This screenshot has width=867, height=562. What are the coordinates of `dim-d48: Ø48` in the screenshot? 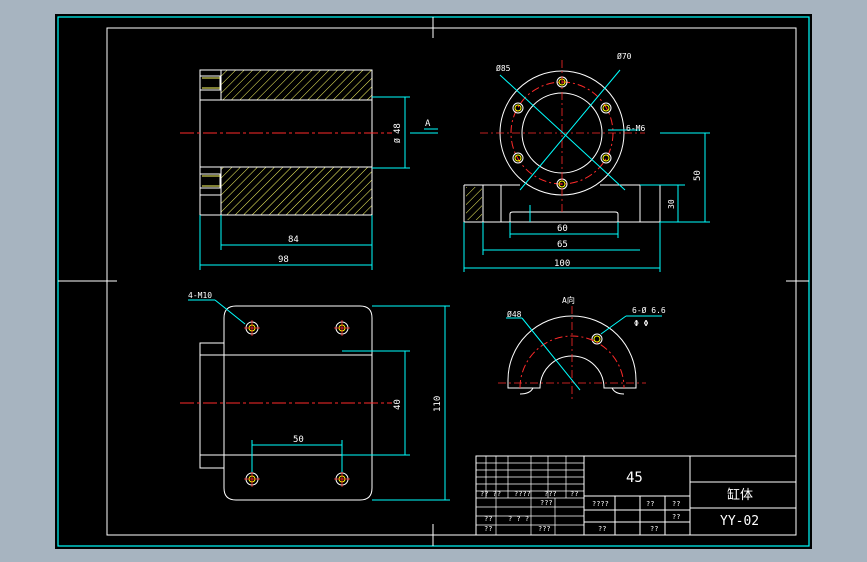 It's located at (514, 314).